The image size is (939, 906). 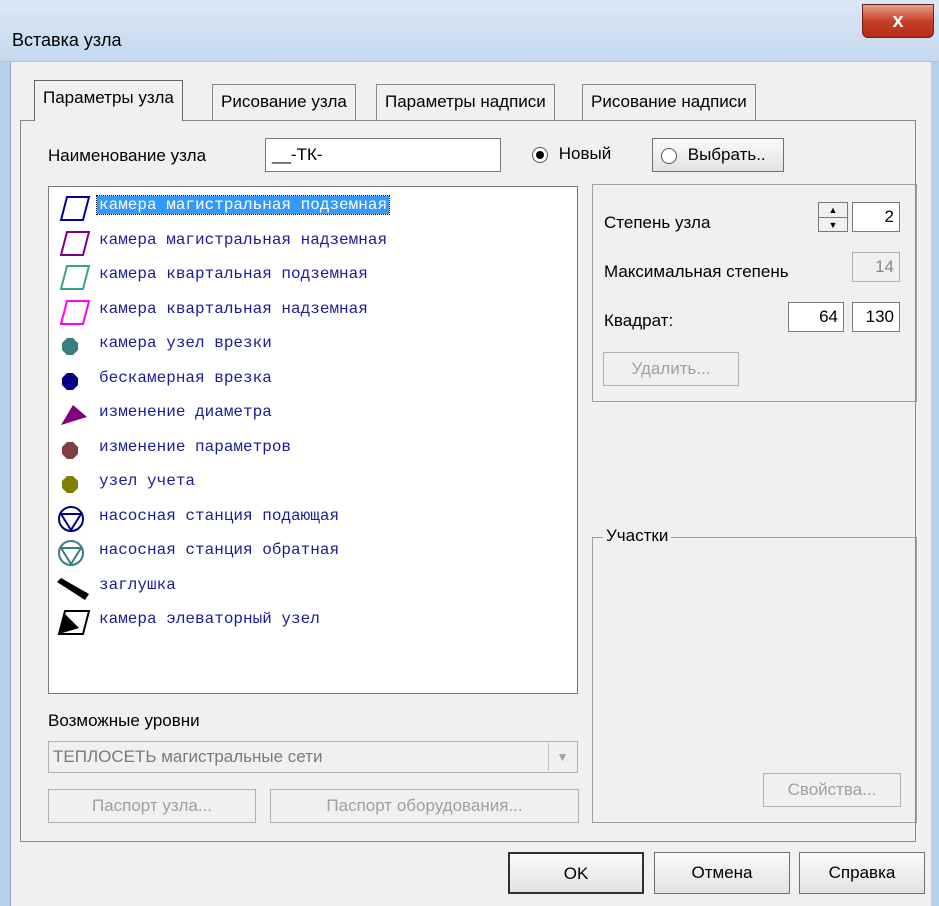 What do you see at coordinates (862, 873) in the screenshot?
I see `help-button: Справка` at bounding box center [862, 873].